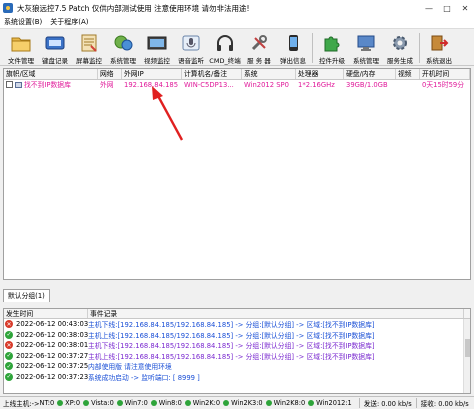 The image size is (474, 409). I want to click on col-disk-mem: 硬盘/内存, so click(370, 74).